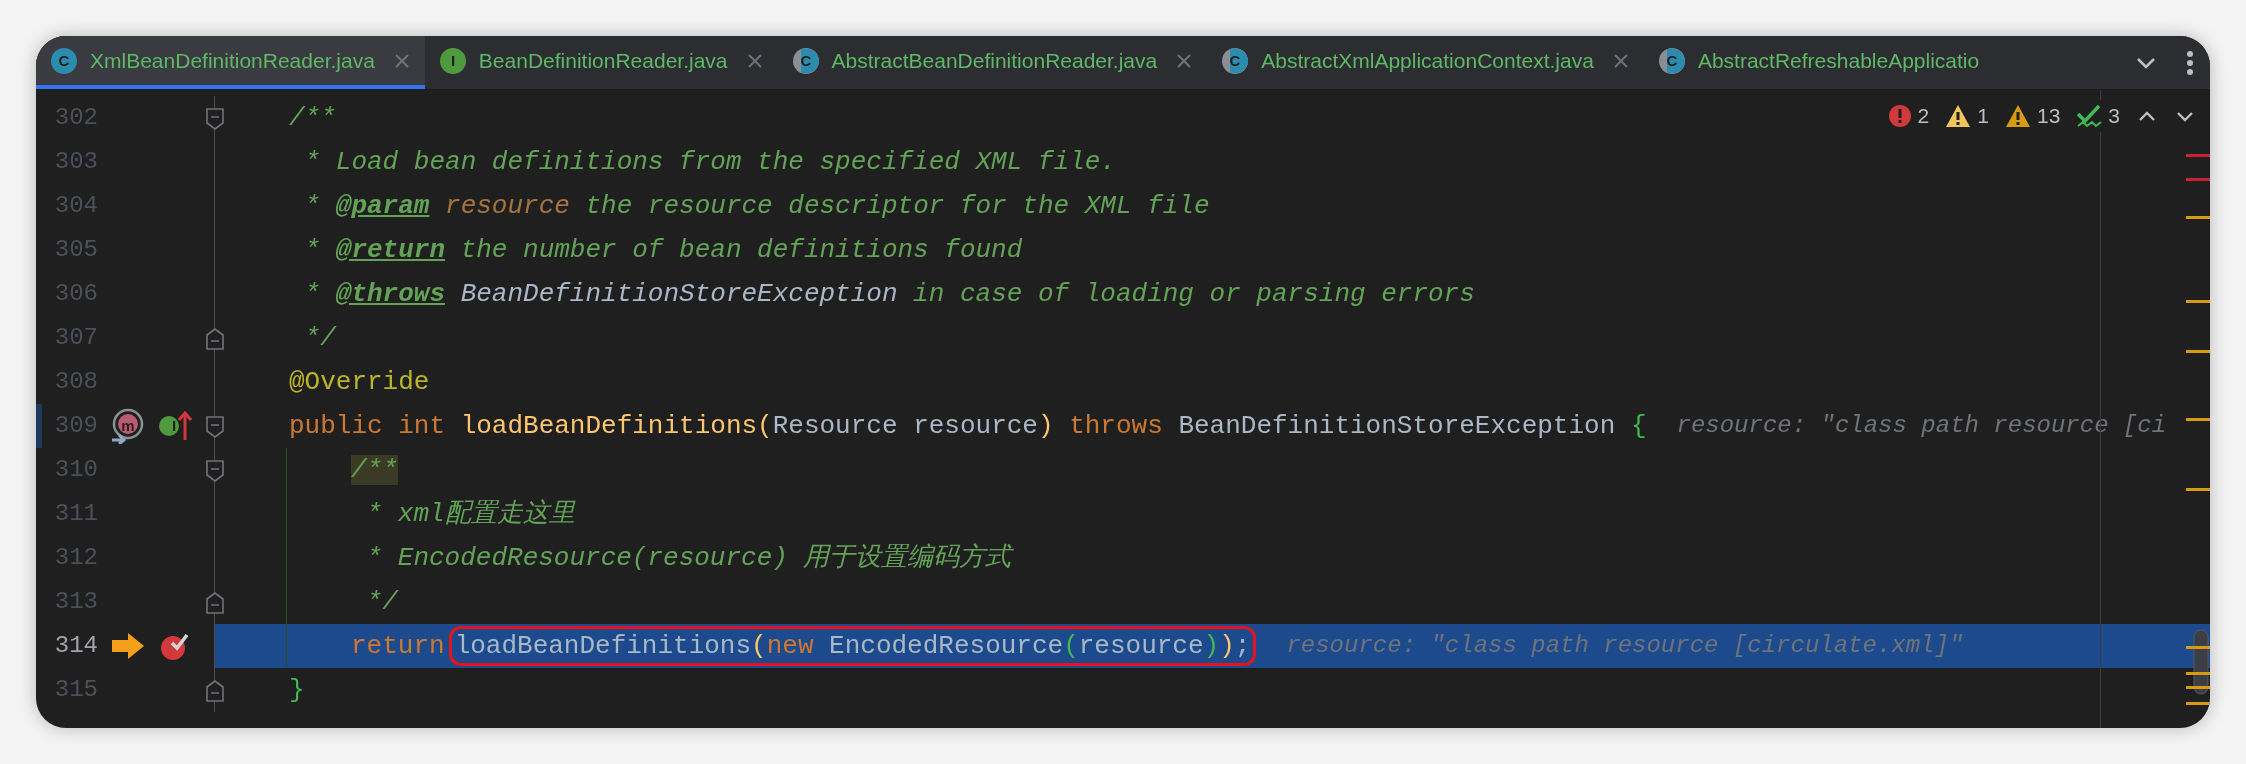  What do you see at coordinates (452, 60) in the screenshot?
I see `interface-icon: I` at bounding box center [452, 60].